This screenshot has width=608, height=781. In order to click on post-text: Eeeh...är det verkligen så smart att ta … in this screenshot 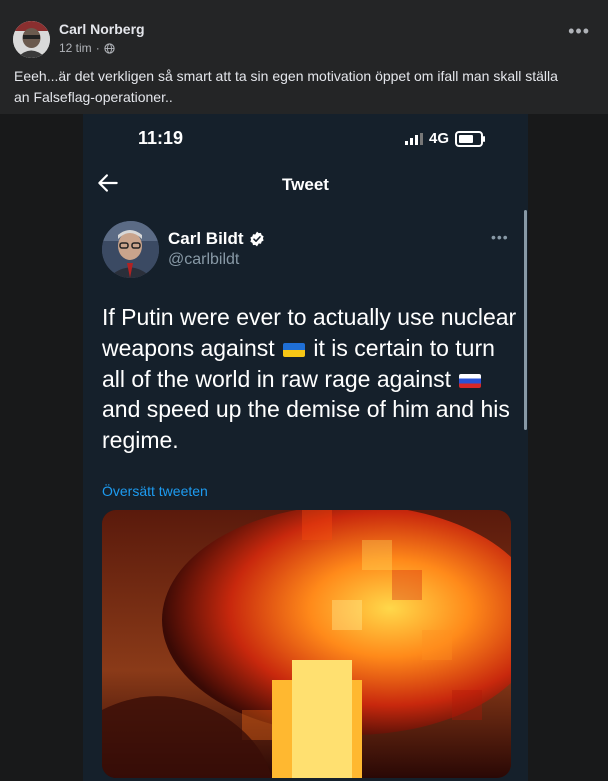, I will do `click(286, 86)`.